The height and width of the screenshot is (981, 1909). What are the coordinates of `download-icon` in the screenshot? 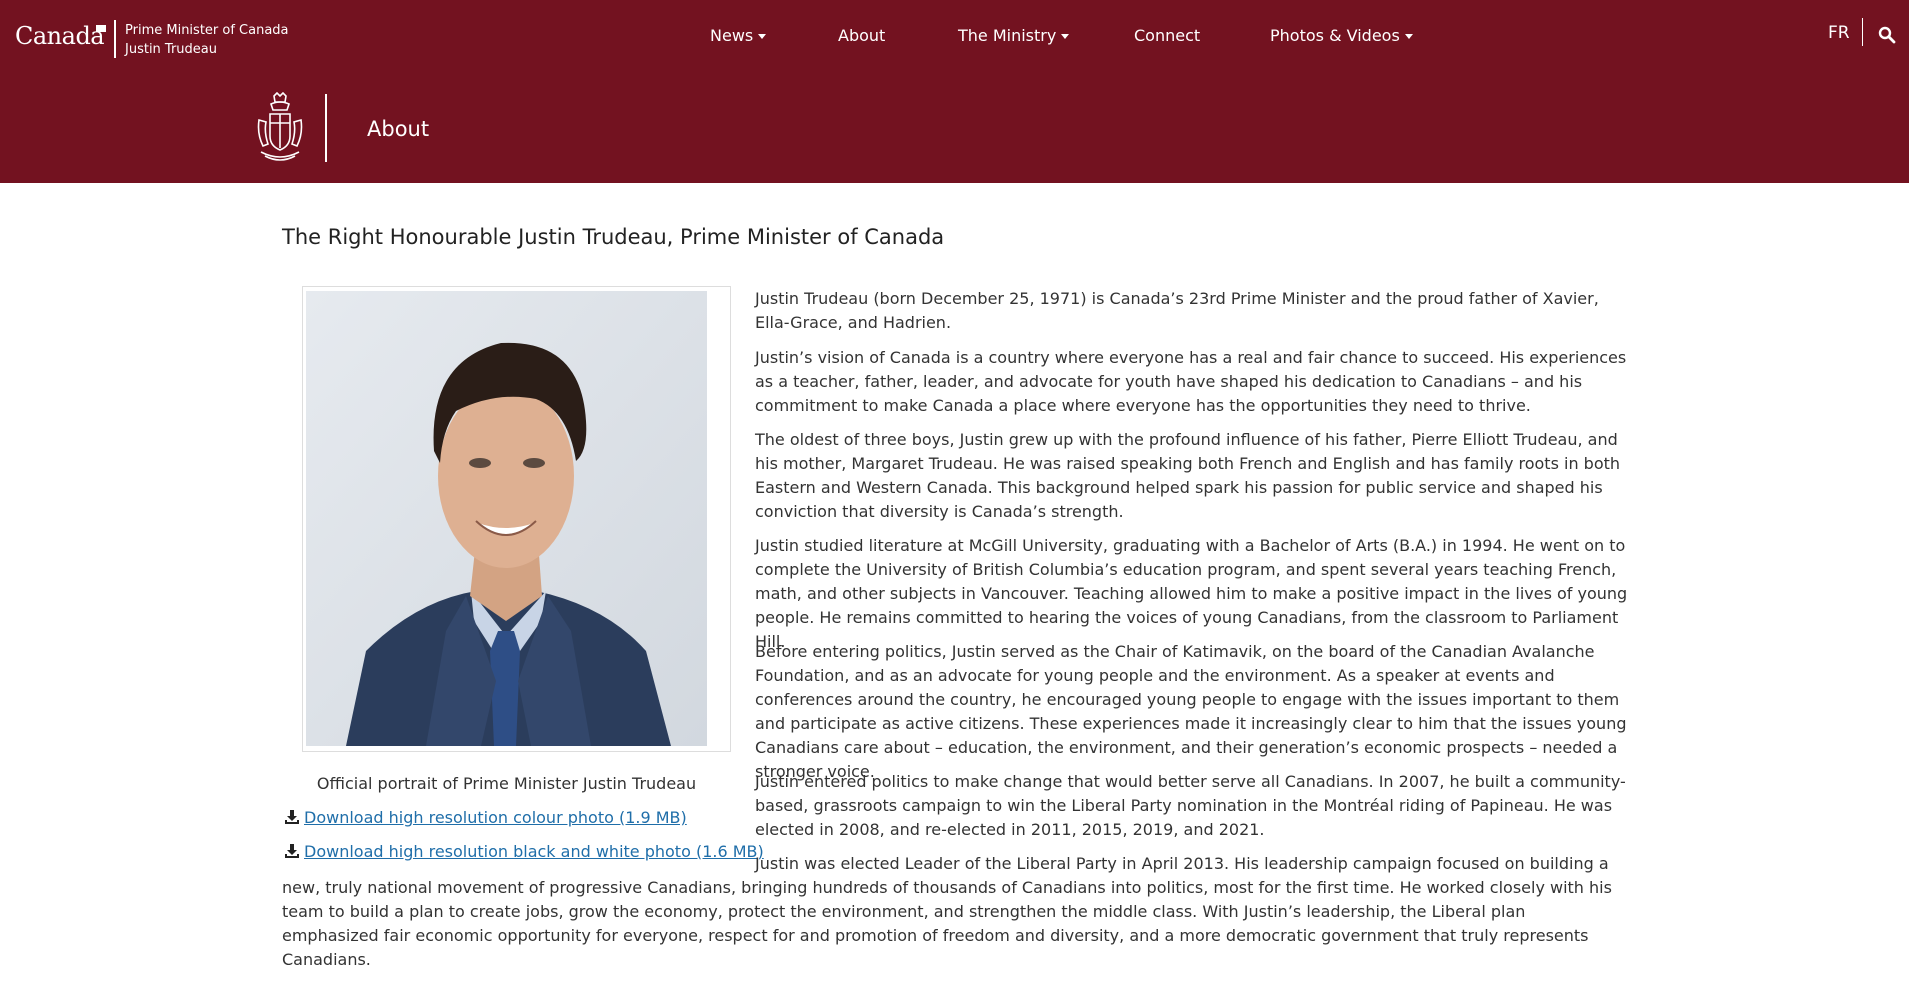 It's located at (292, 817).